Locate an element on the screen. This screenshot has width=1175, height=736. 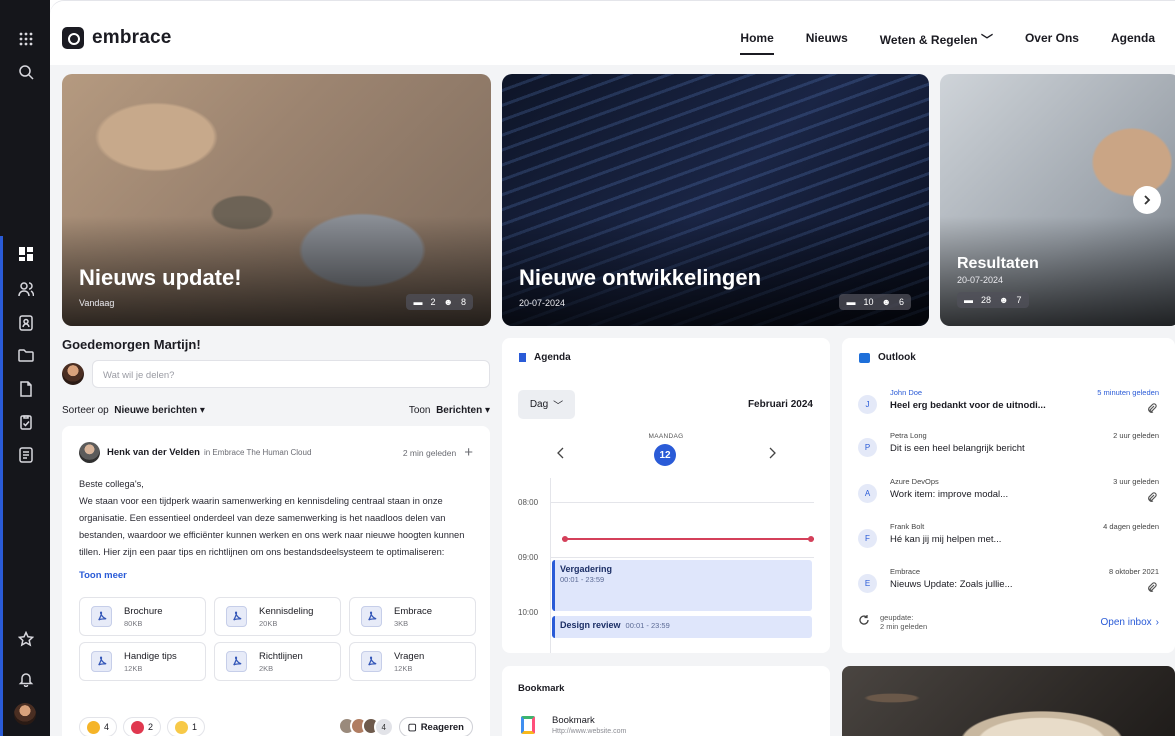
attachment-info: Embrace 3KB is located at coordinates (413, 617).